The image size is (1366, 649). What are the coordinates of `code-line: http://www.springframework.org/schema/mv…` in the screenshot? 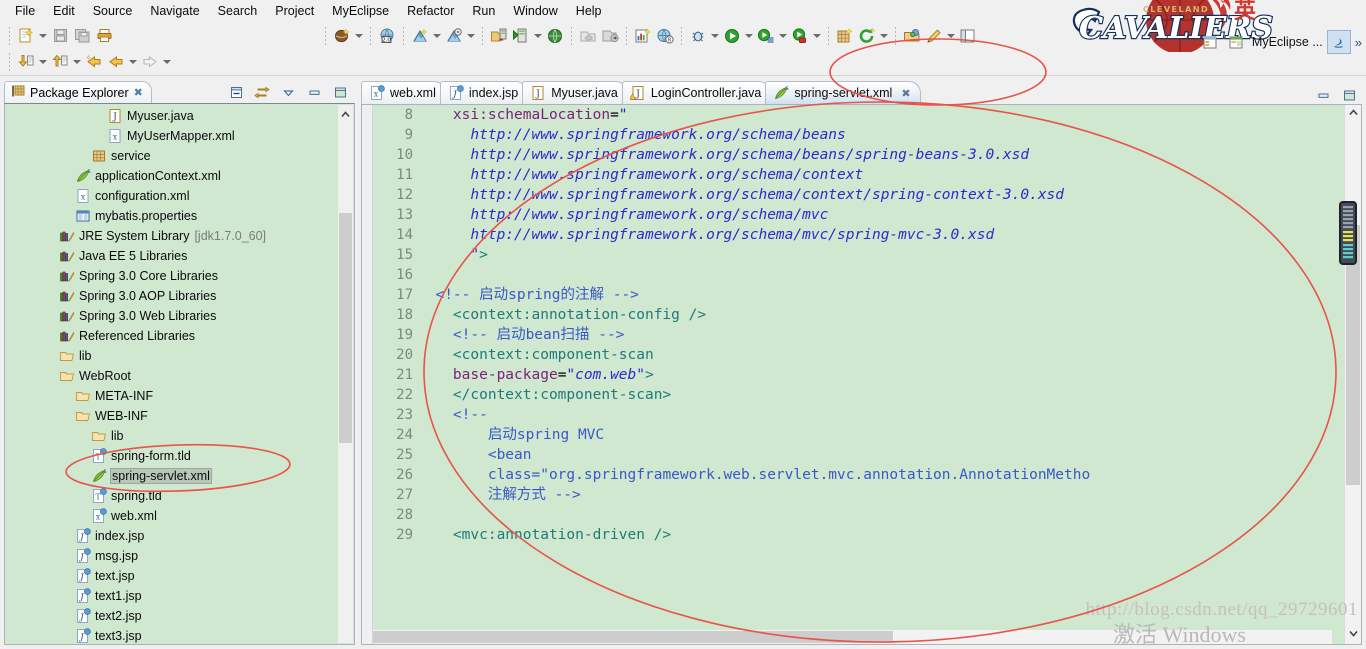 It's located at (875, 235).